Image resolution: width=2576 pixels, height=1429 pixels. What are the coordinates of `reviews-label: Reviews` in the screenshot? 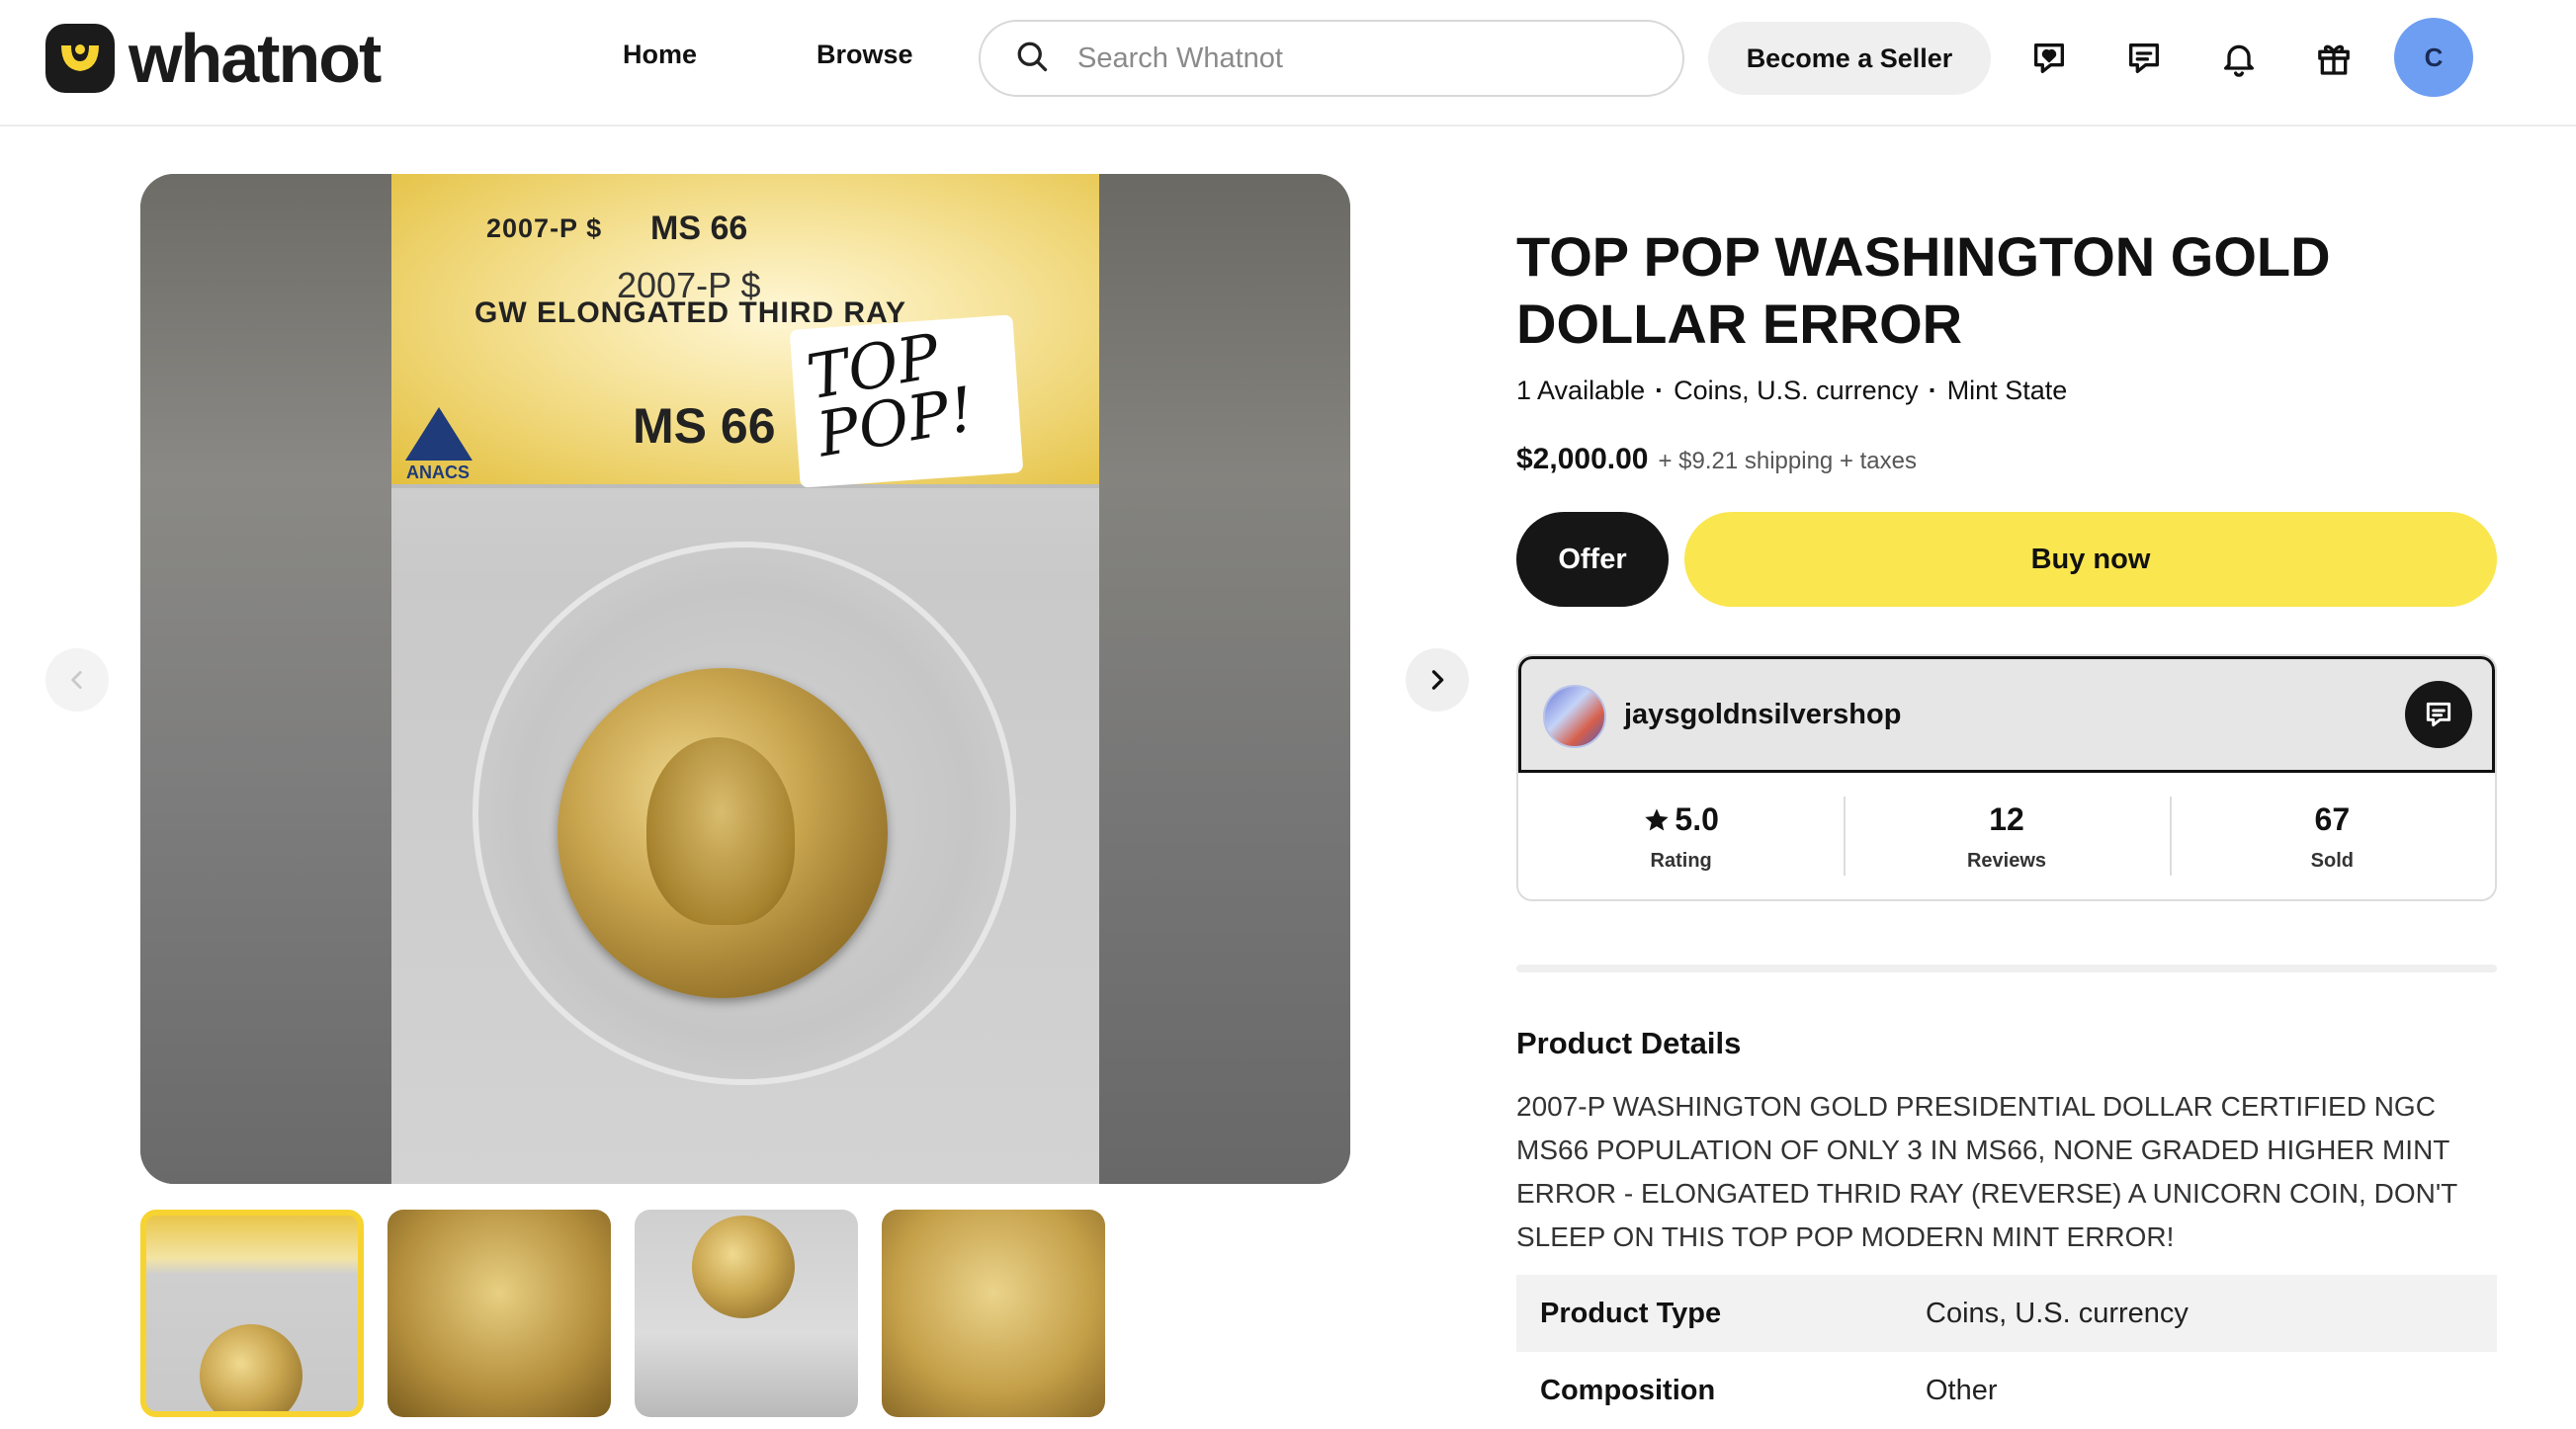 It's located at (2006, 861).